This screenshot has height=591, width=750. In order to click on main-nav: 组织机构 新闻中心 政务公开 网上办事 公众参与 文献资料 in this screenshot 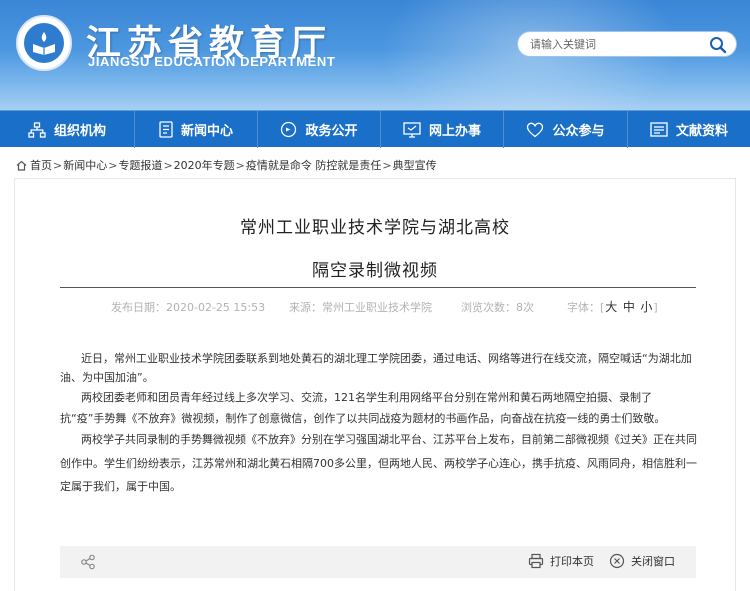, I will do `click(375, 129)`.